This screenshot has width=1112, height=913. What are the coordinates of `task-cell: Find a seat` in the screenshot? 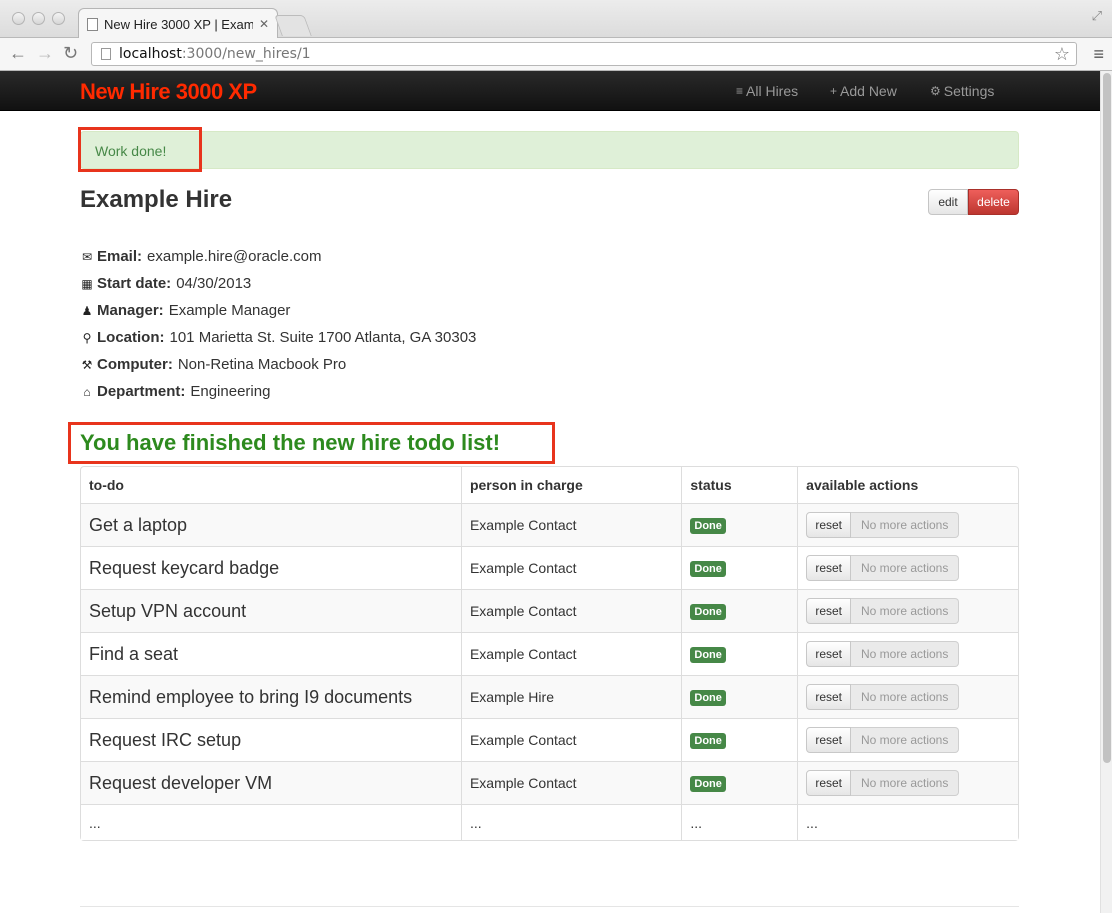 It's located at (271, 653).